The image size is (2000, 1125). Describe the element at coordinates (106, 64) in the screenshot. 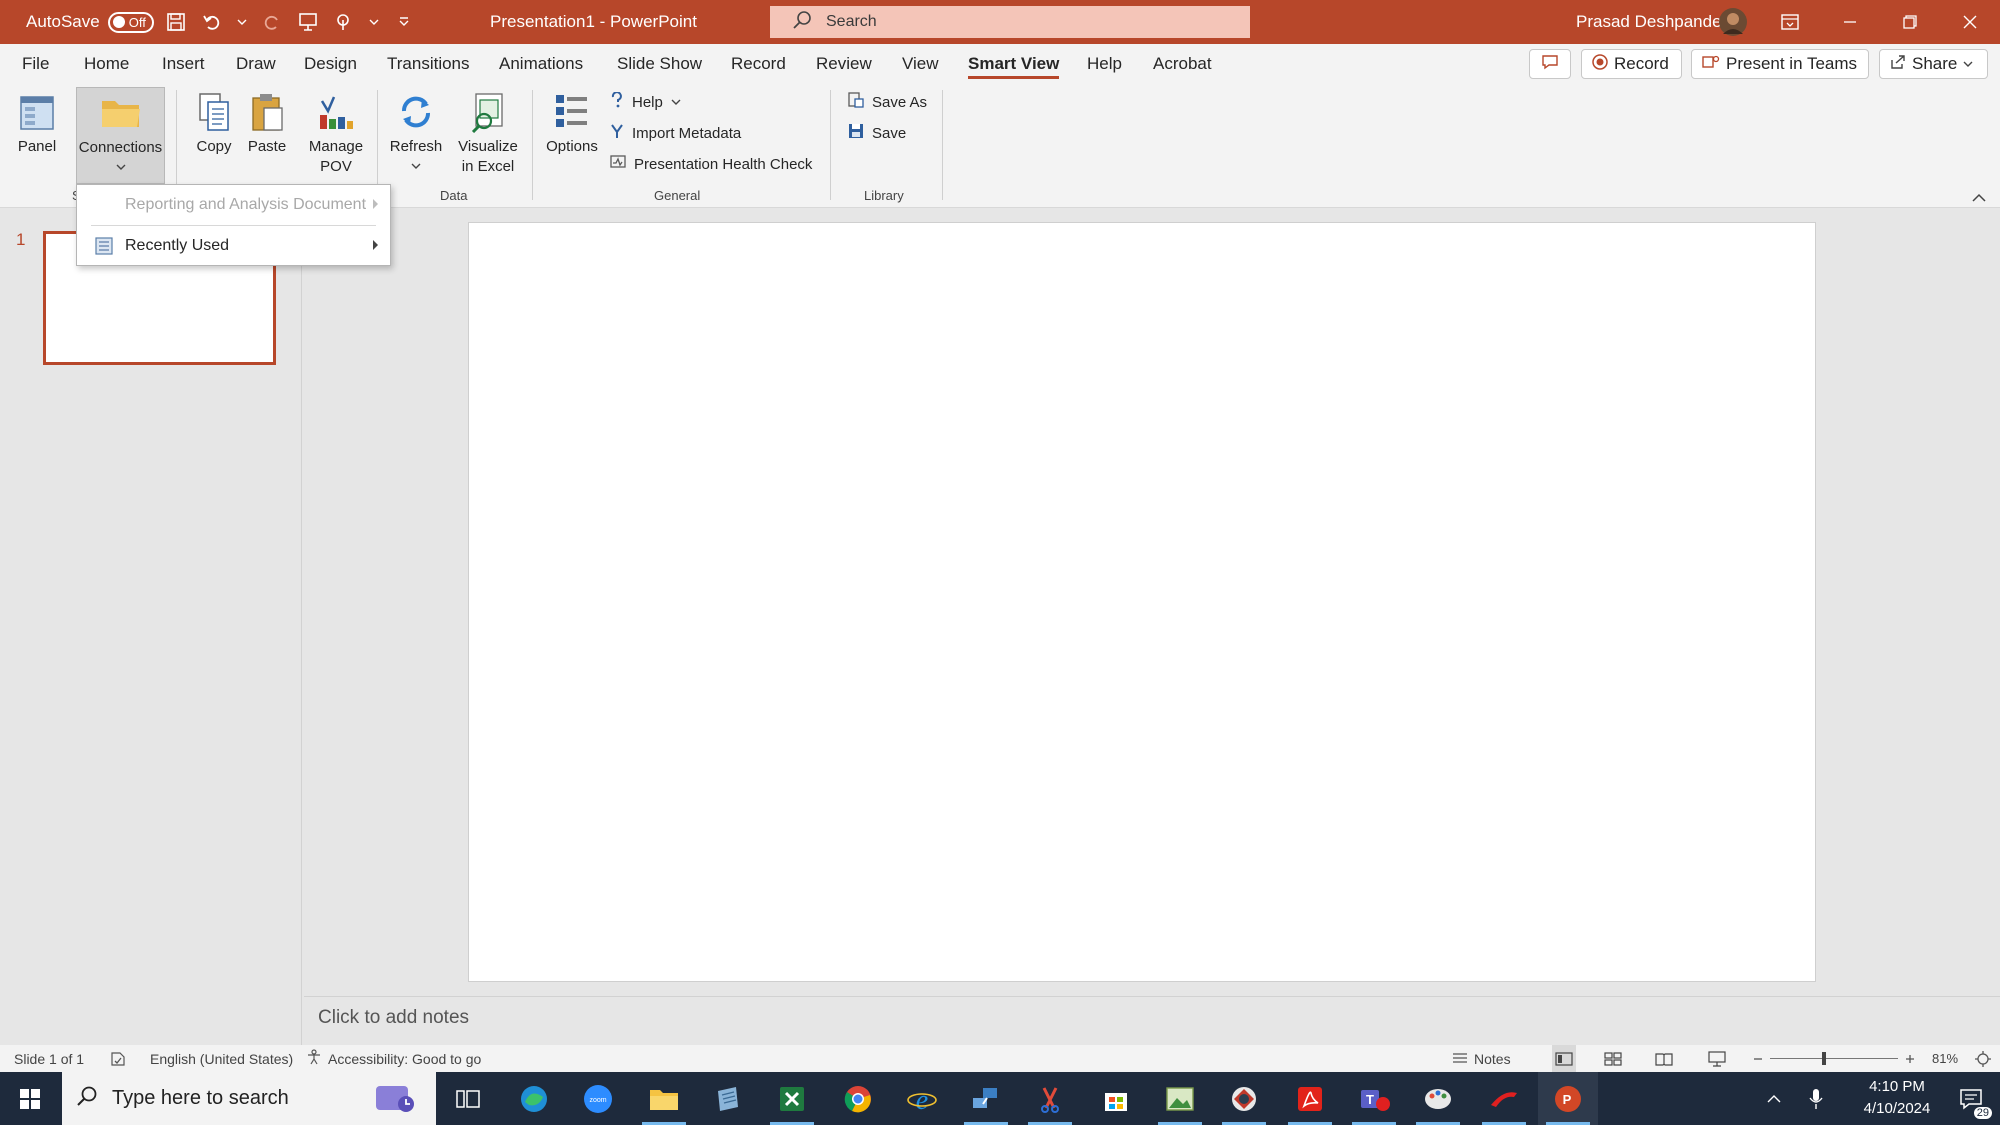

I see `tab-home: Home` at that location.